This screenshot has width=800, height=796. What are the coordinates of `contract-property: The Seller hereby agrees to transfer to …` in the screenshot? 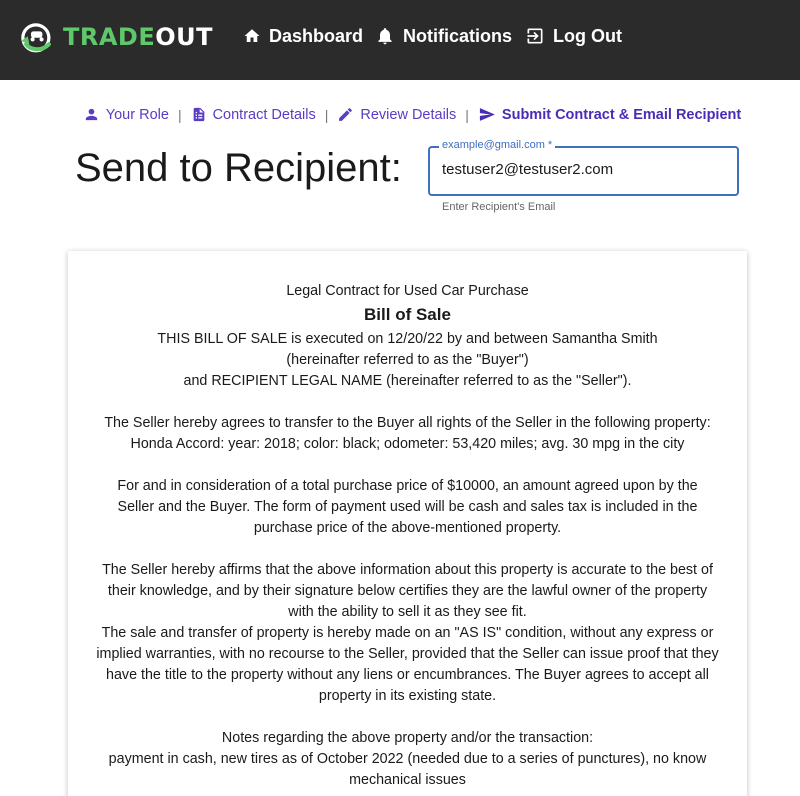 It's located at (407, 434).